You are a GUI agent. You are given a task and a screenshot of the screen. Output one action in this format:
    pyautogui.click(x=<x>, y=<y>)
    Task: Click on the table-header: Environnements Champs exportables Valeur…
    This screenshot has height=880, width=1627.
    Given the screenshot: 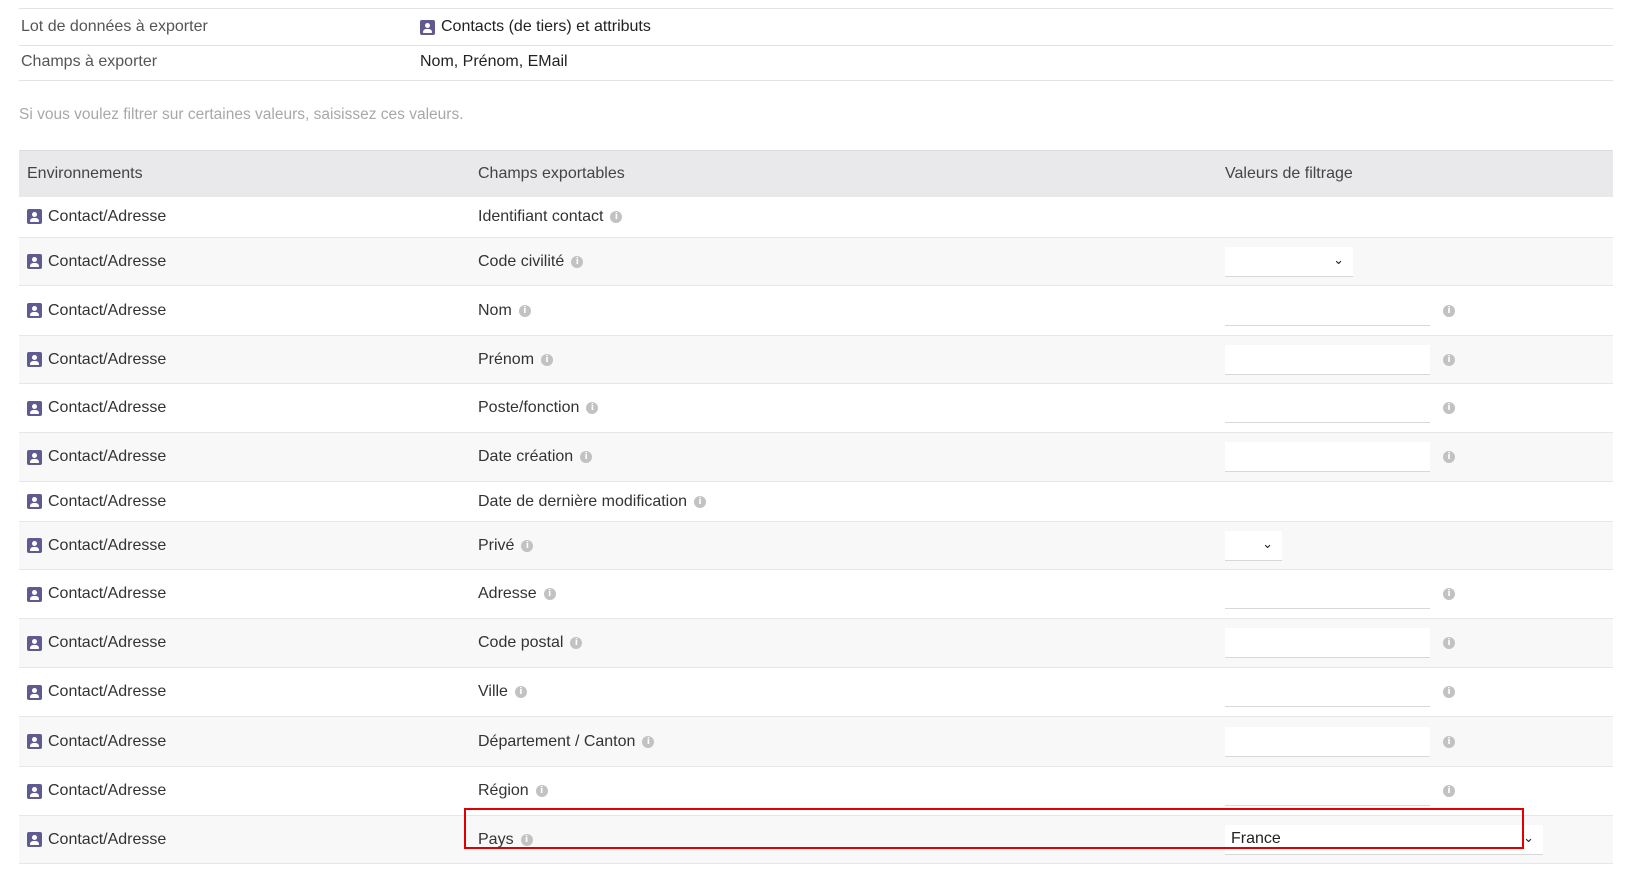 What is the action you would take?
    pyautogui.click(x=816, y=173)
    